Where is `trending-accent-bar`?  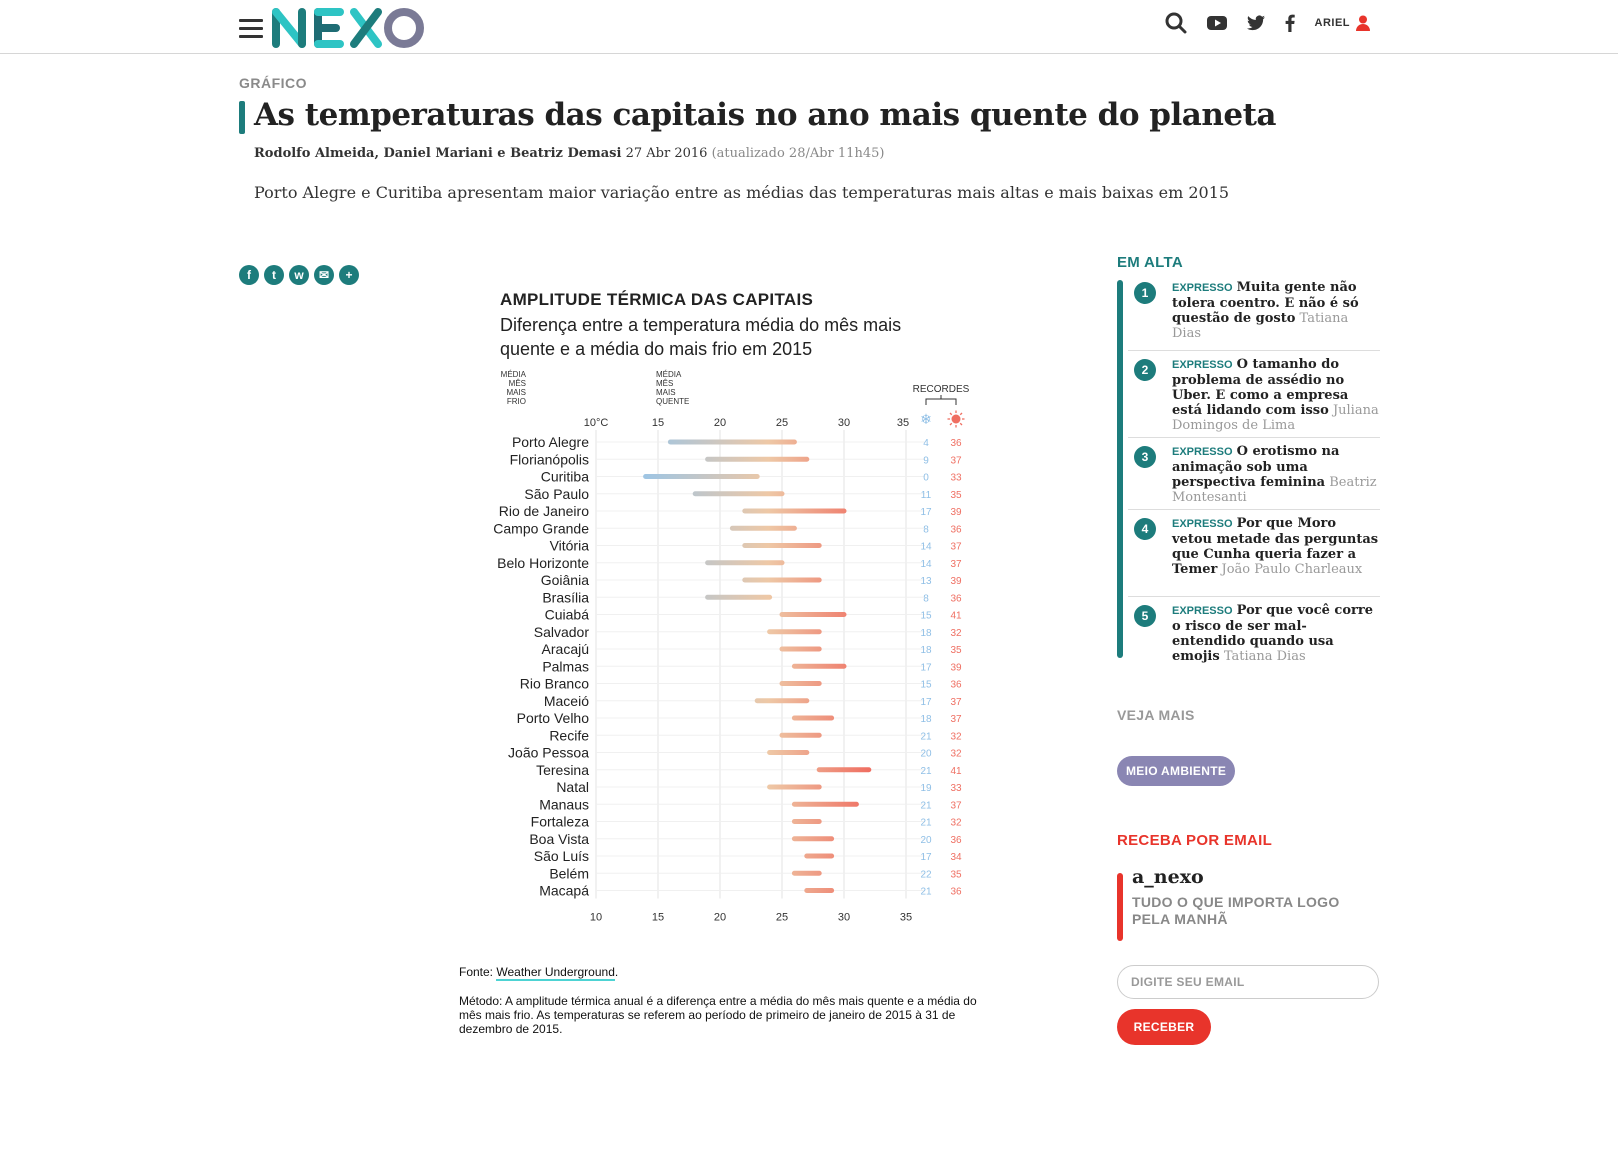 trending-accent-bar is located at coordinates (1120, 469).